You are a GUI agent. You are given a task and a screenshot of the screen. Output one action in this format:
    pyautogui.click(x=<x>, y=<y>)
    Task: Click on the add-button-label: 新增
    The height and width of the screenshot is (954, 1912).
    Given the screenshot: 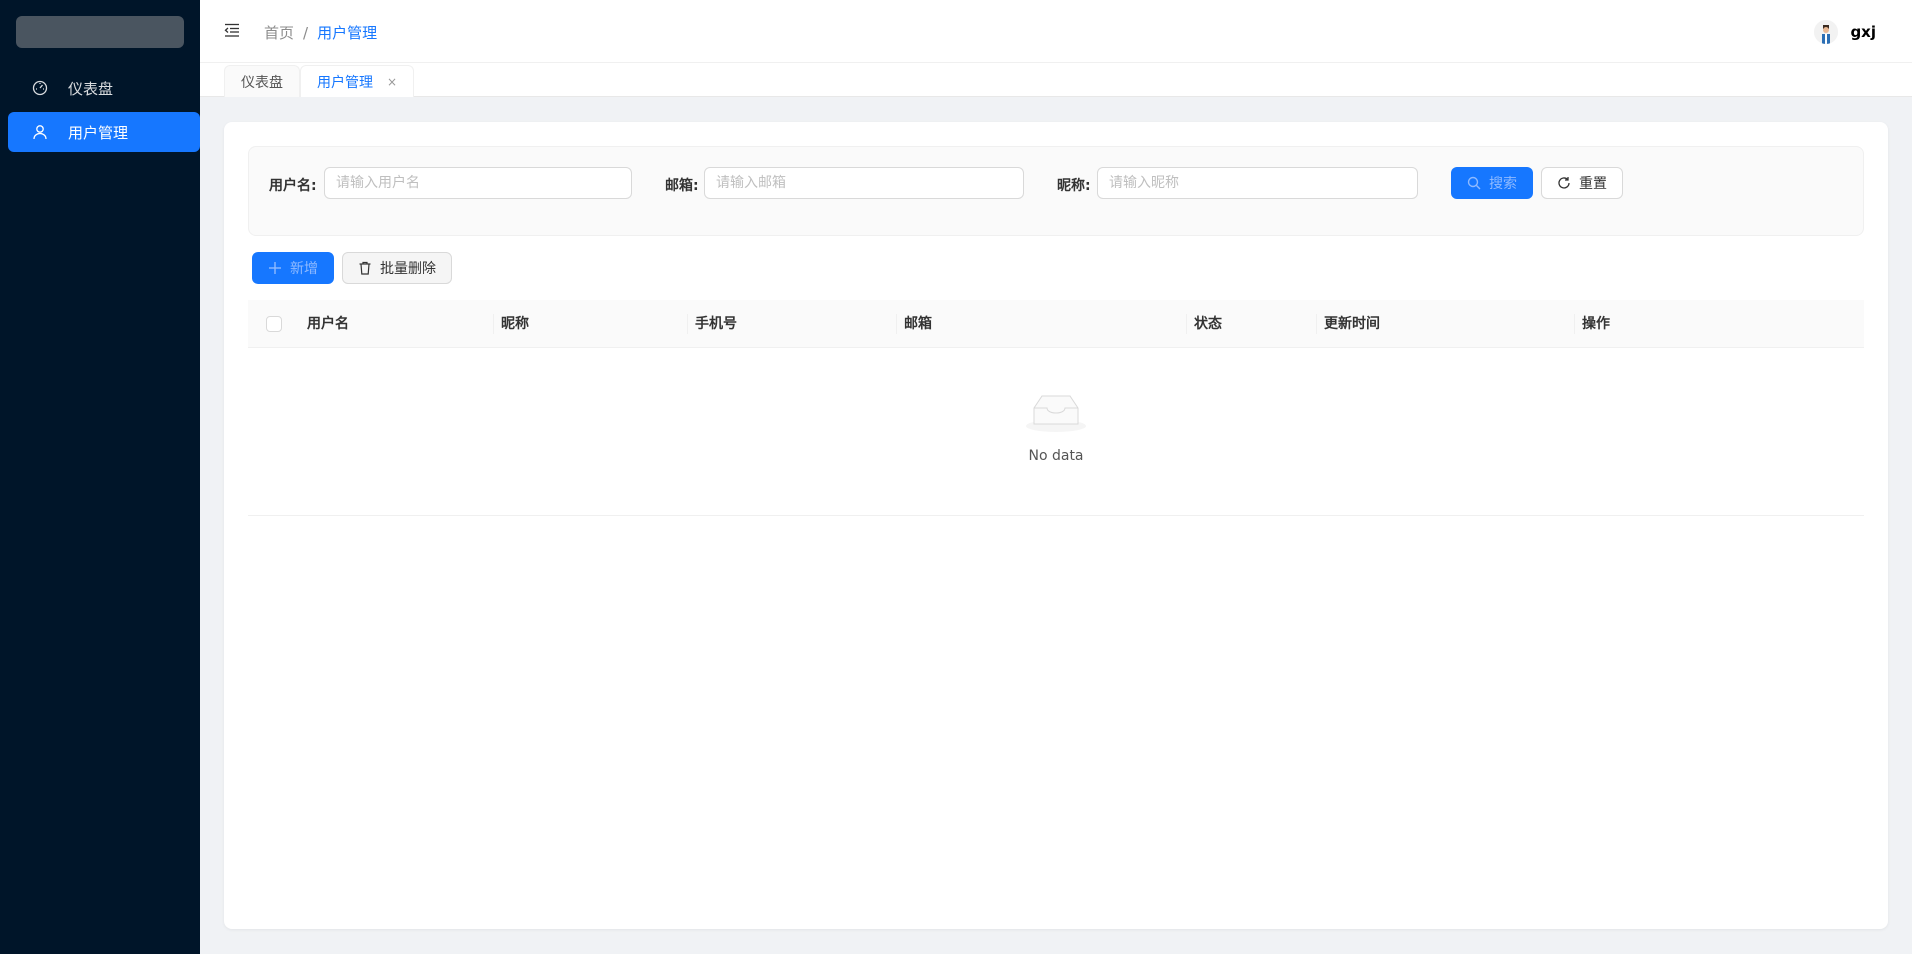 What is the action you would take?
    pyautogui.click(x=304, y=269)
    